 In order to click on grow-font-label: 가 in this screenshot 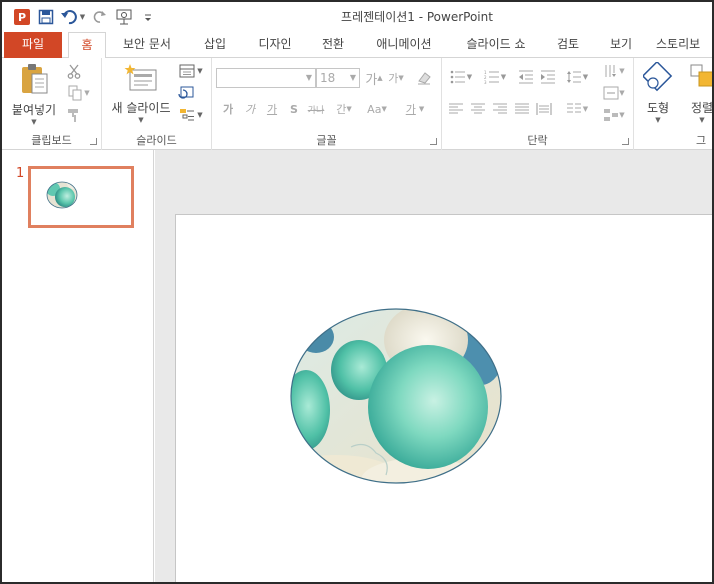, I will do `click(371, 80)`.